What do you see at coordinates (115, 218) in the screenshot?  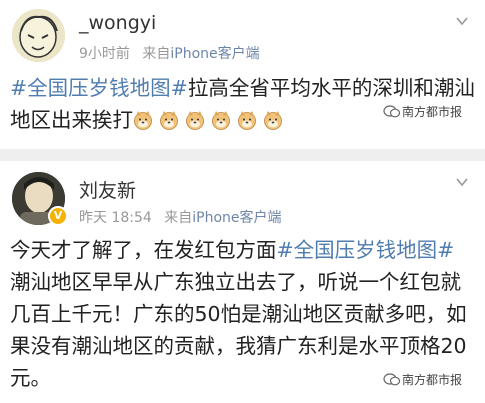 I see `post-time: 昨天 18:54` at bounding box center [115, 218].